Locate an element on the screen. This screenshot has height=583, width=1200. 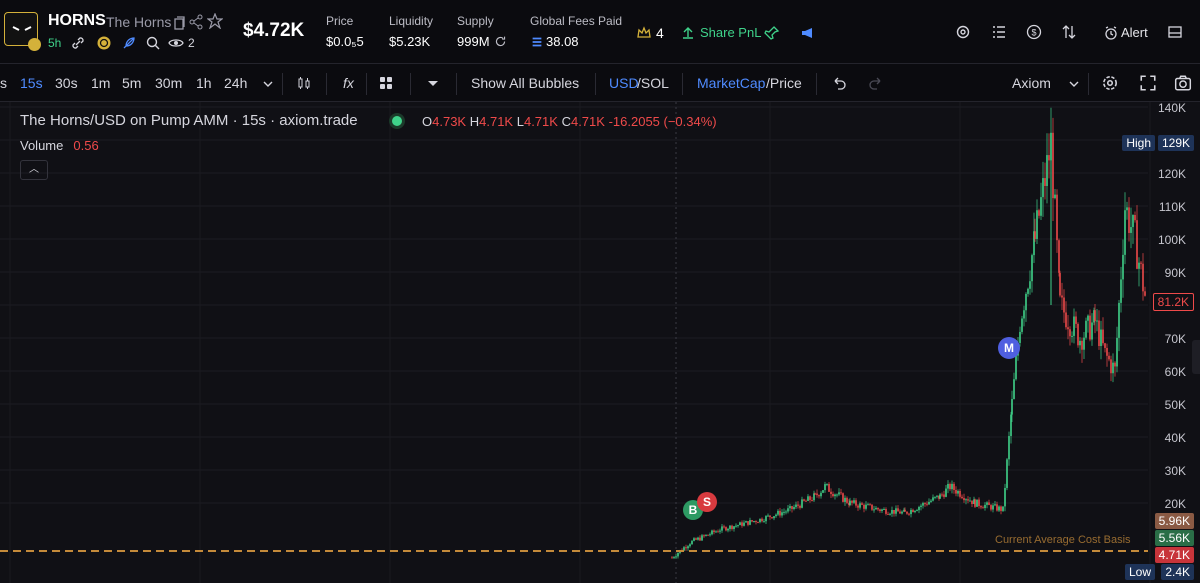
platform-select: Axiom is located at coordinates (1031, 83).